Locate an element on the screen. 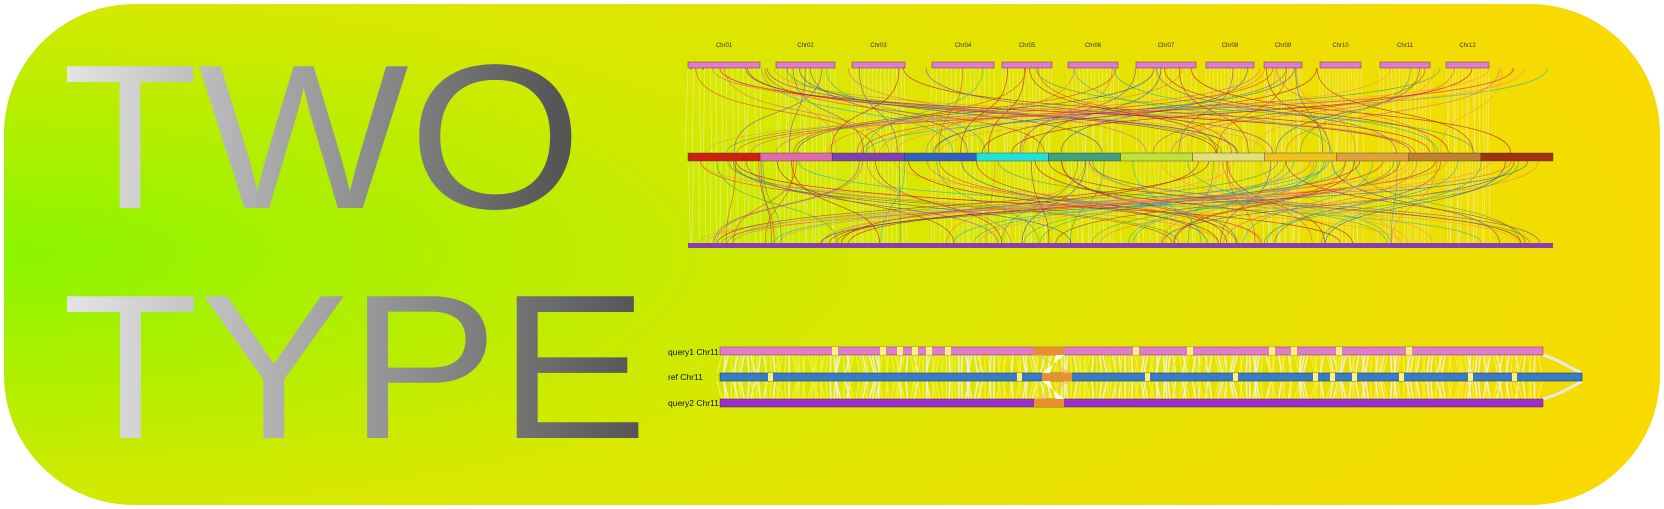 This screenshot has height=509, width=1664. chromosome-name: Chr04 is located at coordinates (963, 46).